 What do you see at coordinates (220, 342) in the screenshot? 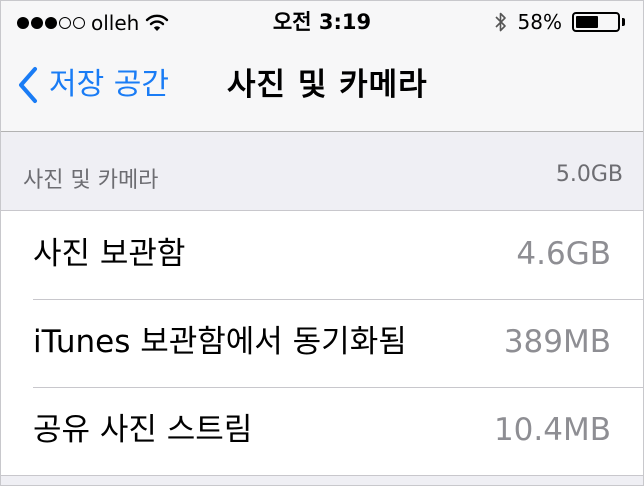
I see `list-item-label: iTunes 보관함에서 동기화됨` at bounding box center [220, 342].